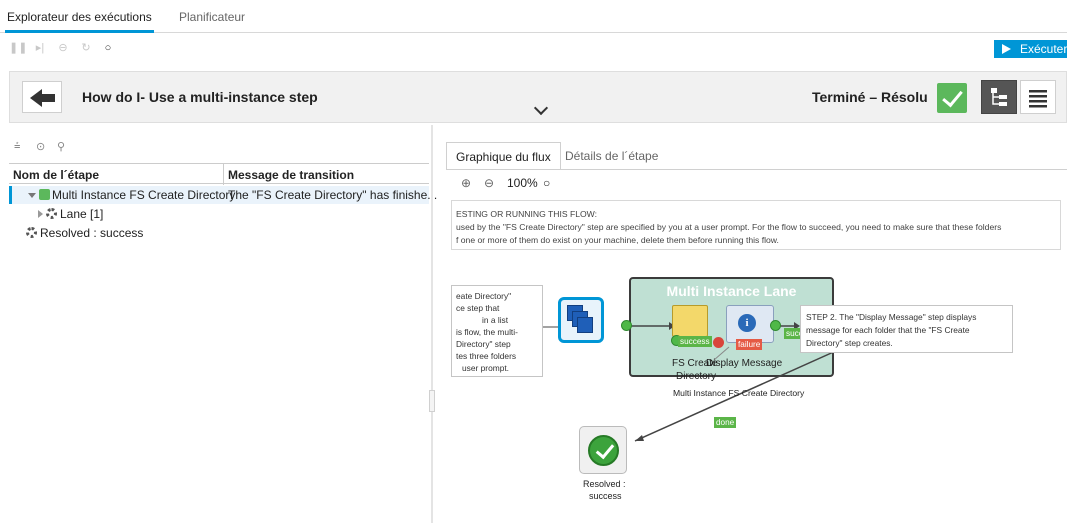 Image resolution: width=1067 pixels, height=523 pixels. What do you see at coordinates (219, 214) in the screenshot?
I see `tree-row: Lane [1]` at bounding box center [219, 214].